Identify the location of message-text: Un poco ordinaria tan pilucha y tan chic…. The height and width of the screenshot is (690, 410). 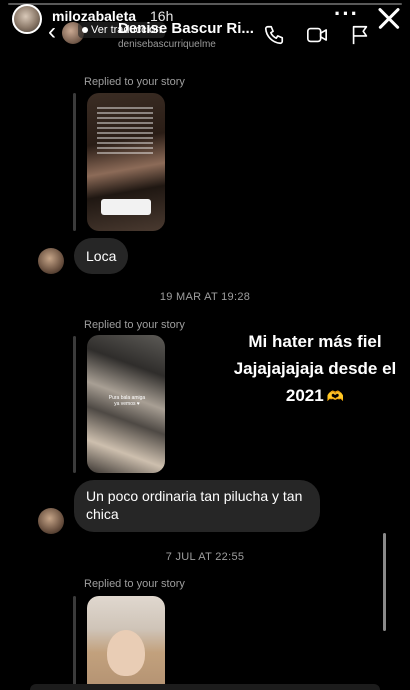
(194, 505).